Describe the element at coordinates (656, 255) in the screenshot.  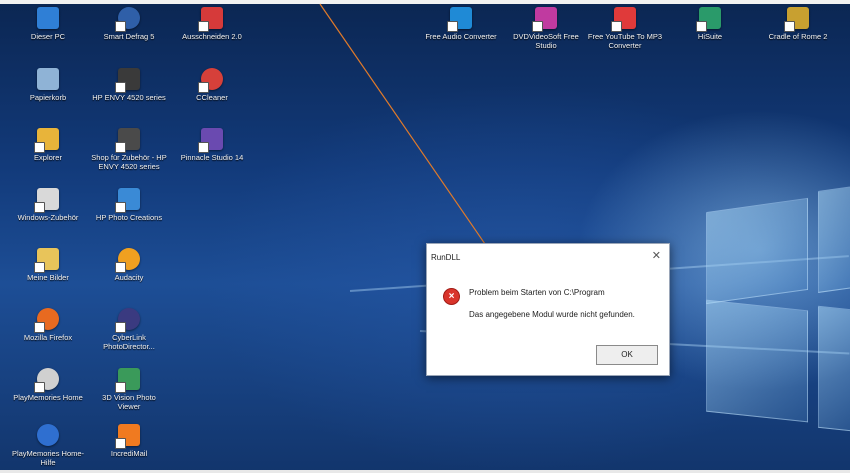
I see `close-icon: ✕` at that location.